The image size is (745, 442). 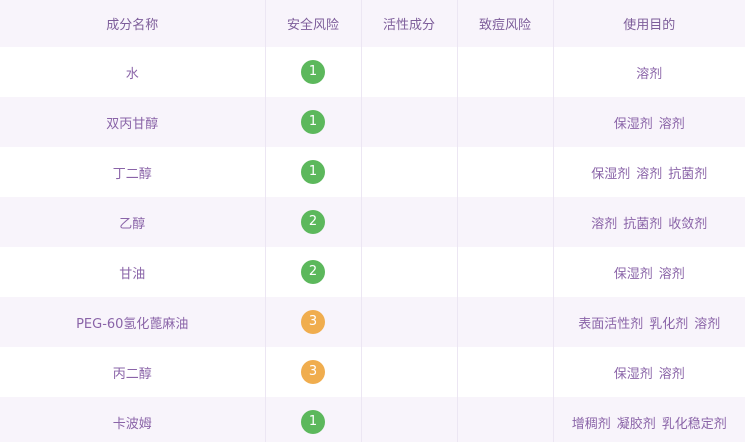 I want to click on ingredient-name: 甘油, so click(x=133, y=272).